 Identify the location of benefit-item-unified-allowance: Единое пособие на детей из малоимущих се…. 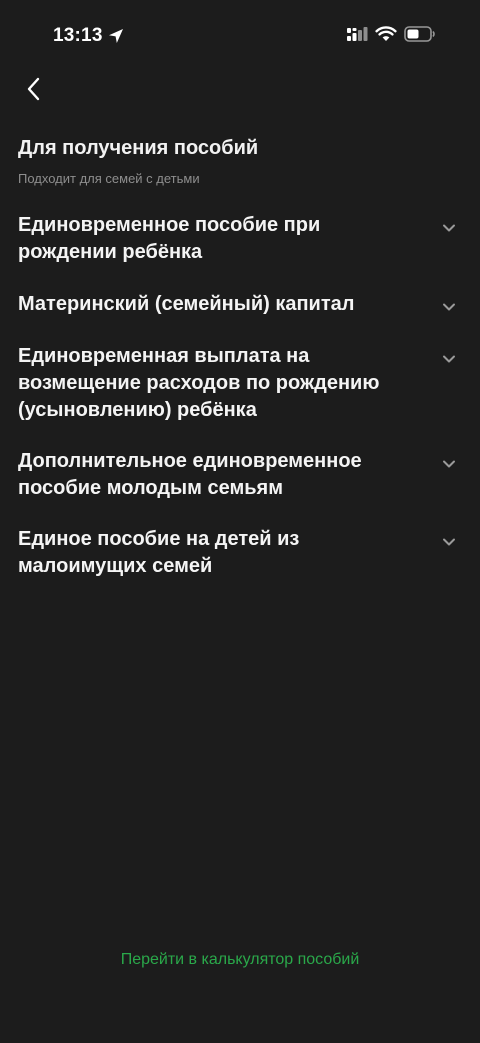
(240, 556).